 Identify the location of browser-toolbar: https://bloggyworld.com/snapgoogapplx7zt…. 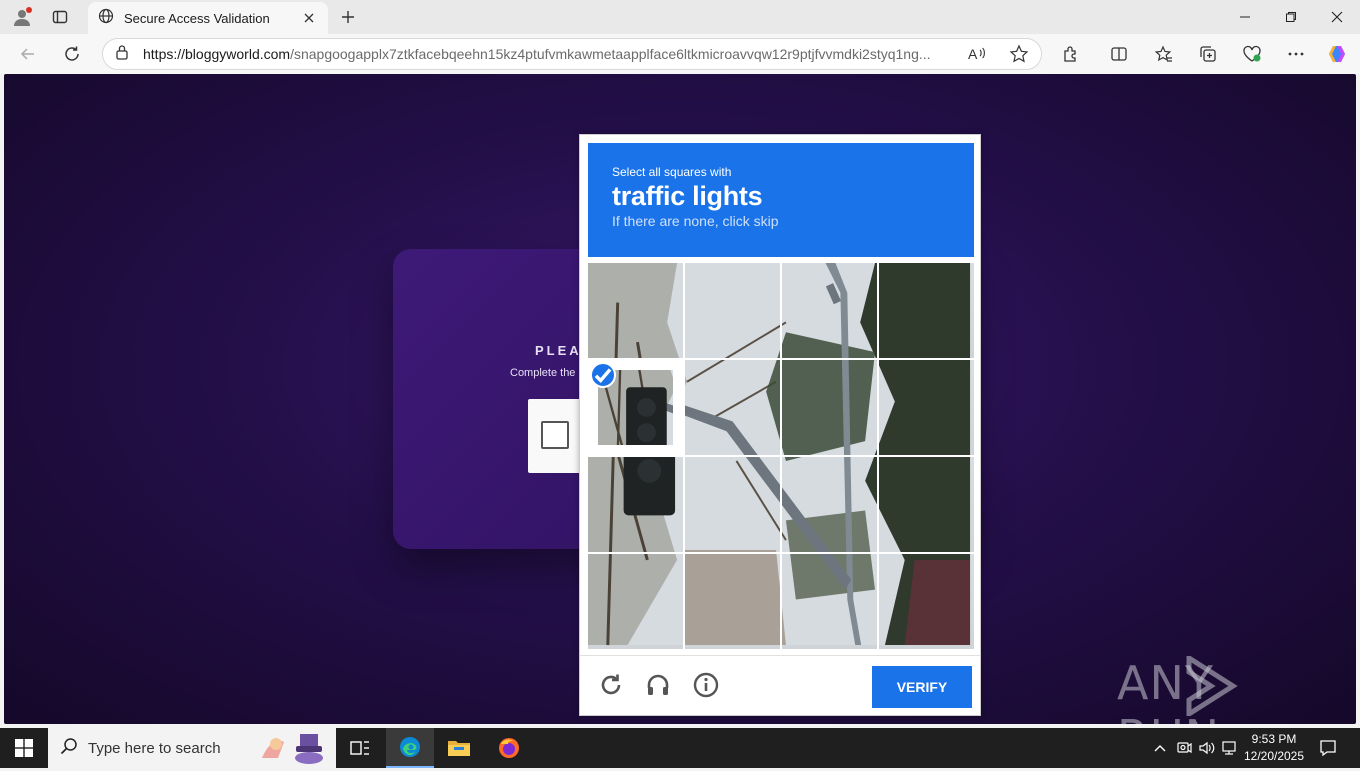
(680, 54).